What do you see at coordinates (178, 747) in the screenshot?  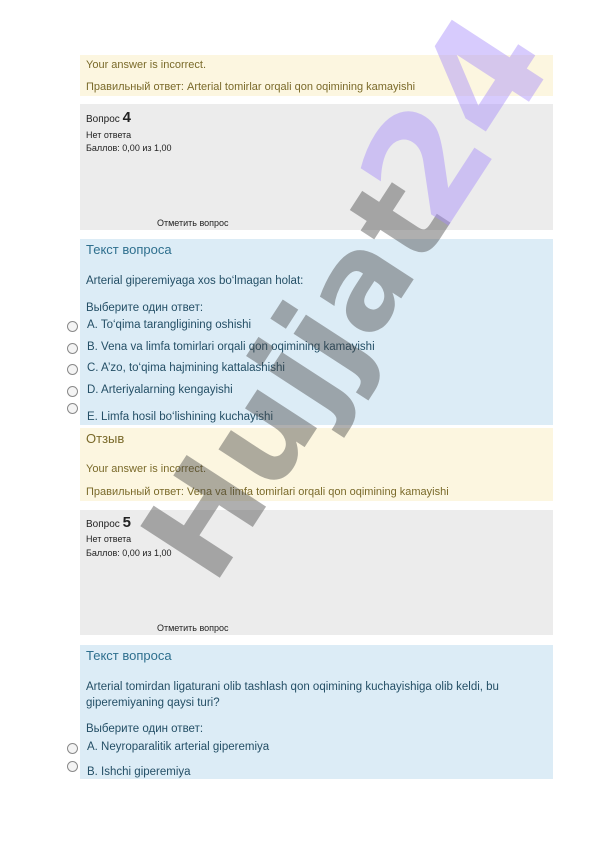 I see `option-label: A. Neyroparalitik arterial giperemiya` at bounding box center [178, 747].